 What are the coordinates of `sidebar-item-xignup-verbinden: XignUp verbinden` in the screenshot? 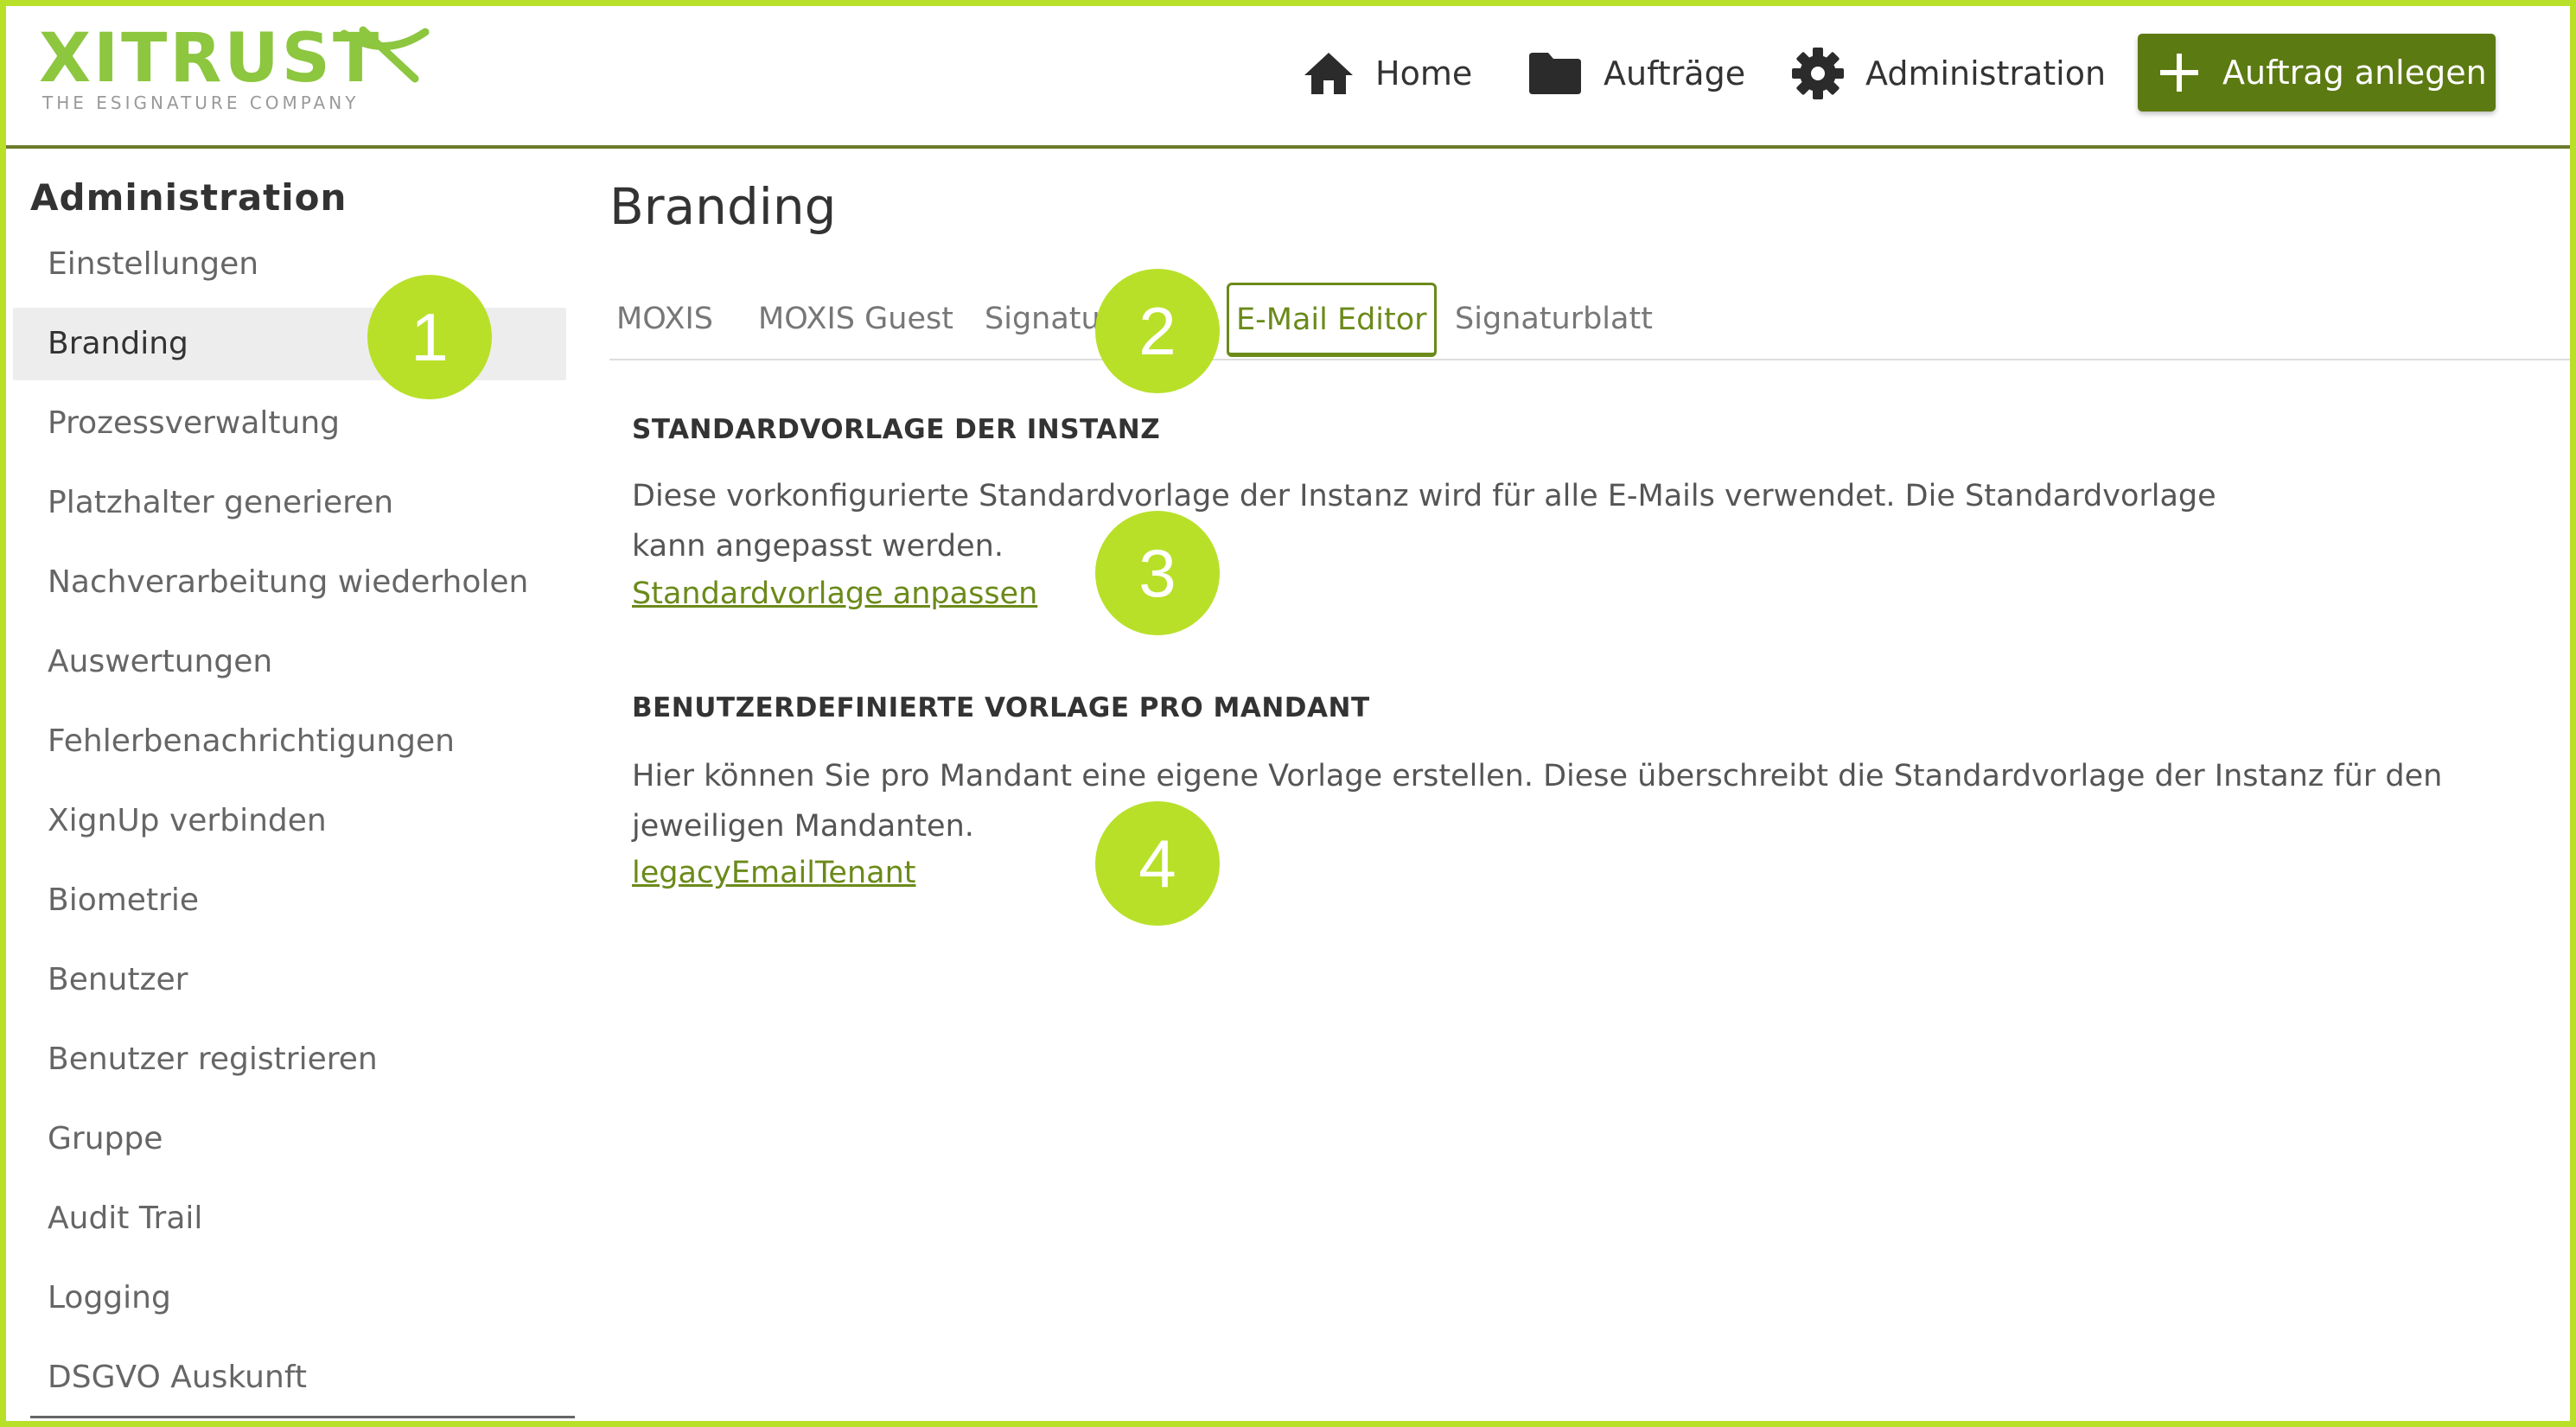 It's located at (289, 821).